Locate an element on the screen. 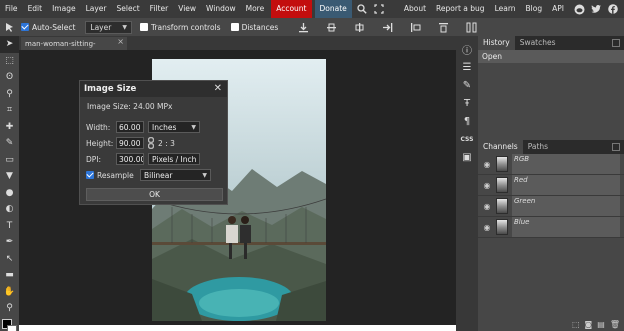 This screenshot has height=331, width=624. selection-icon: ⬚ is located at coordinates (576, 324).